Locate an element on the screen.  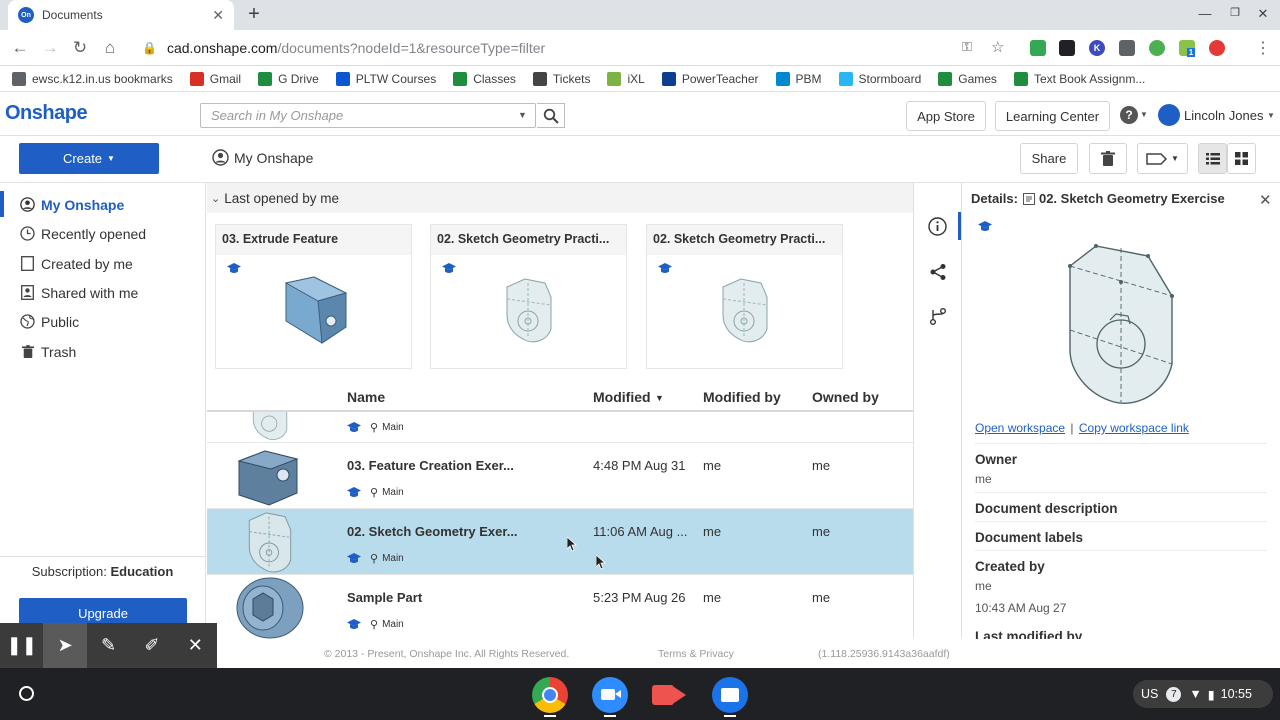
bookmark-star-icon: ☆ is located at coordinates (997, 47).